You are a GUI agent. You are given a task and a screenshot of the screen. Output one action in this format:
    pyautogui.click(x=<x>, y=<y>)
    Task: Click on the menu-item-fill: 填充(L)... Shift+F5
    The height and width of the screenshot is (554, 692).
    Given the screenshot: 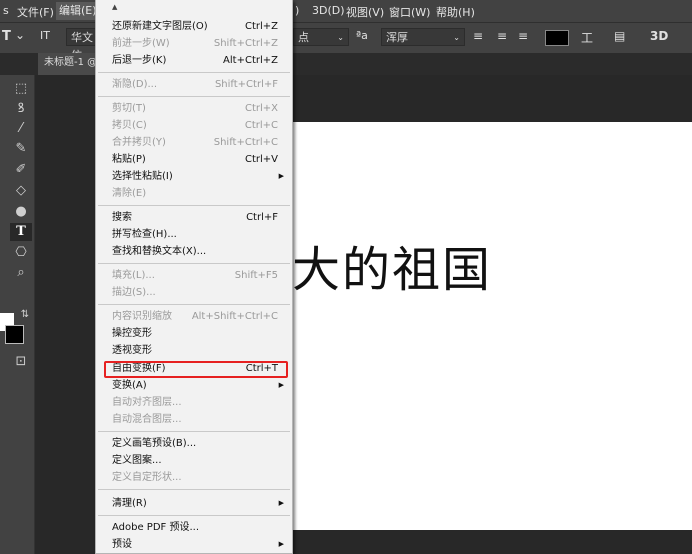 What is the action you would take?
    pyautogui.click(x=198, y=275)
    